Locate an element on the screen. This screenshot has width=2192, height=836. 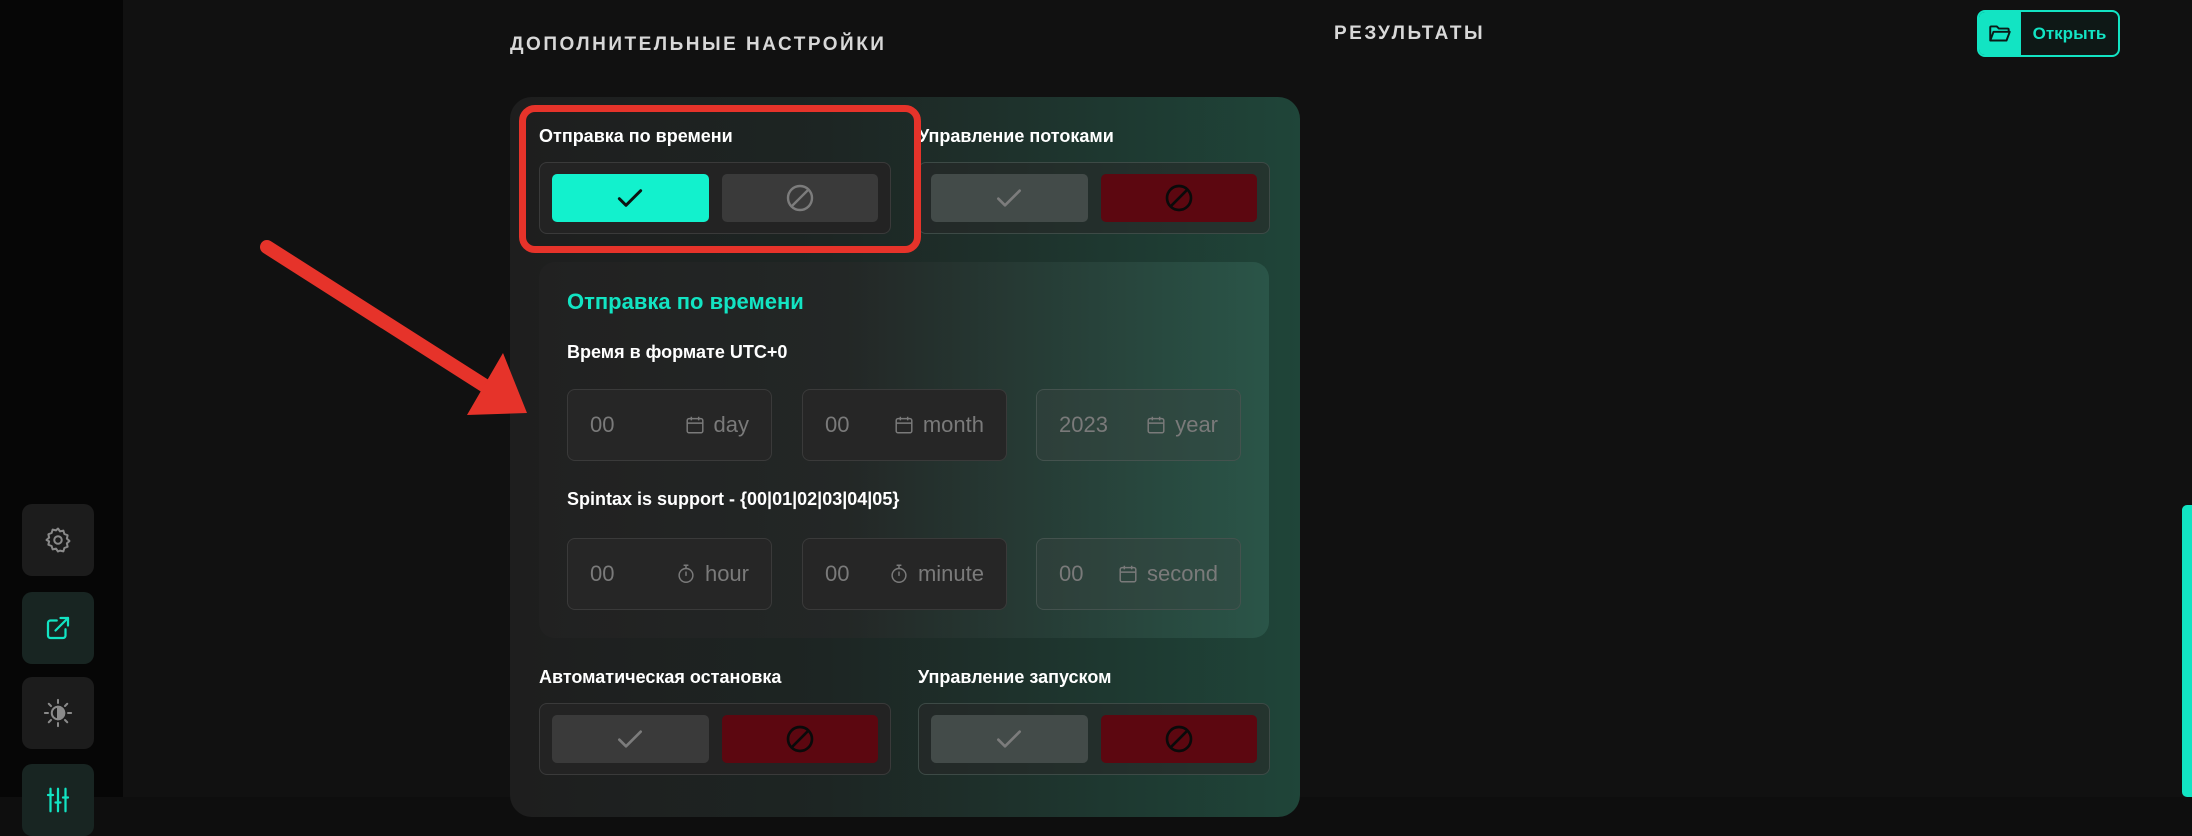
minute-unit: minute is located at coordinates (936, 574).